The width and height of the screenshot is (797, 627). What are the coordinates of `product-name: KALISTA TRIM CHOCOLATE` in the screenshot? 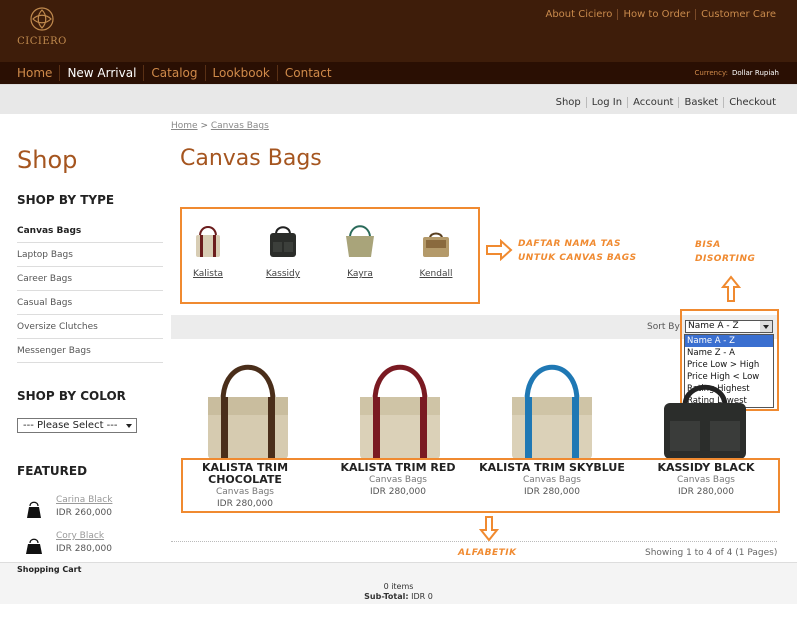 It's located at (245, 474).